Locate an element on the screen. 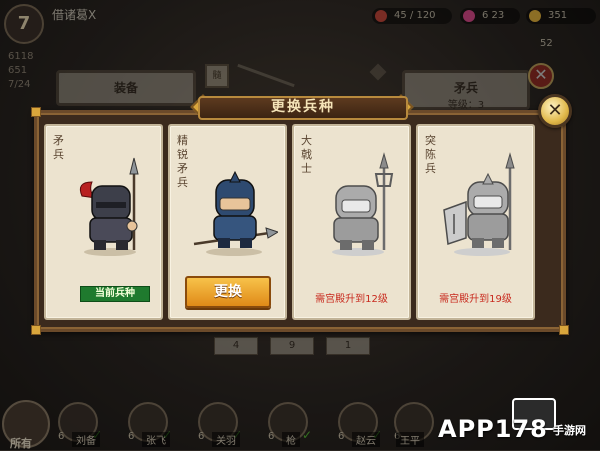 The image size is (600, 451). close-button: ✕ is located at coordinates (555, 111).